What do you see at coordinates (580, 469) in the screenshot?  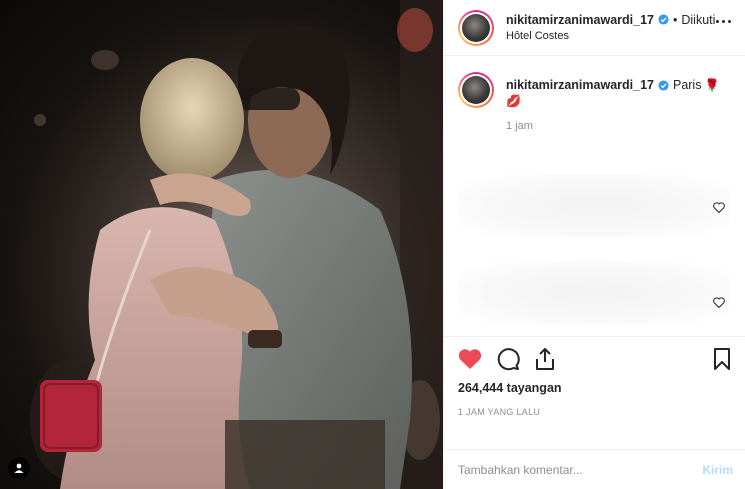 I see `comment-input` at bounding box center [580, 469].